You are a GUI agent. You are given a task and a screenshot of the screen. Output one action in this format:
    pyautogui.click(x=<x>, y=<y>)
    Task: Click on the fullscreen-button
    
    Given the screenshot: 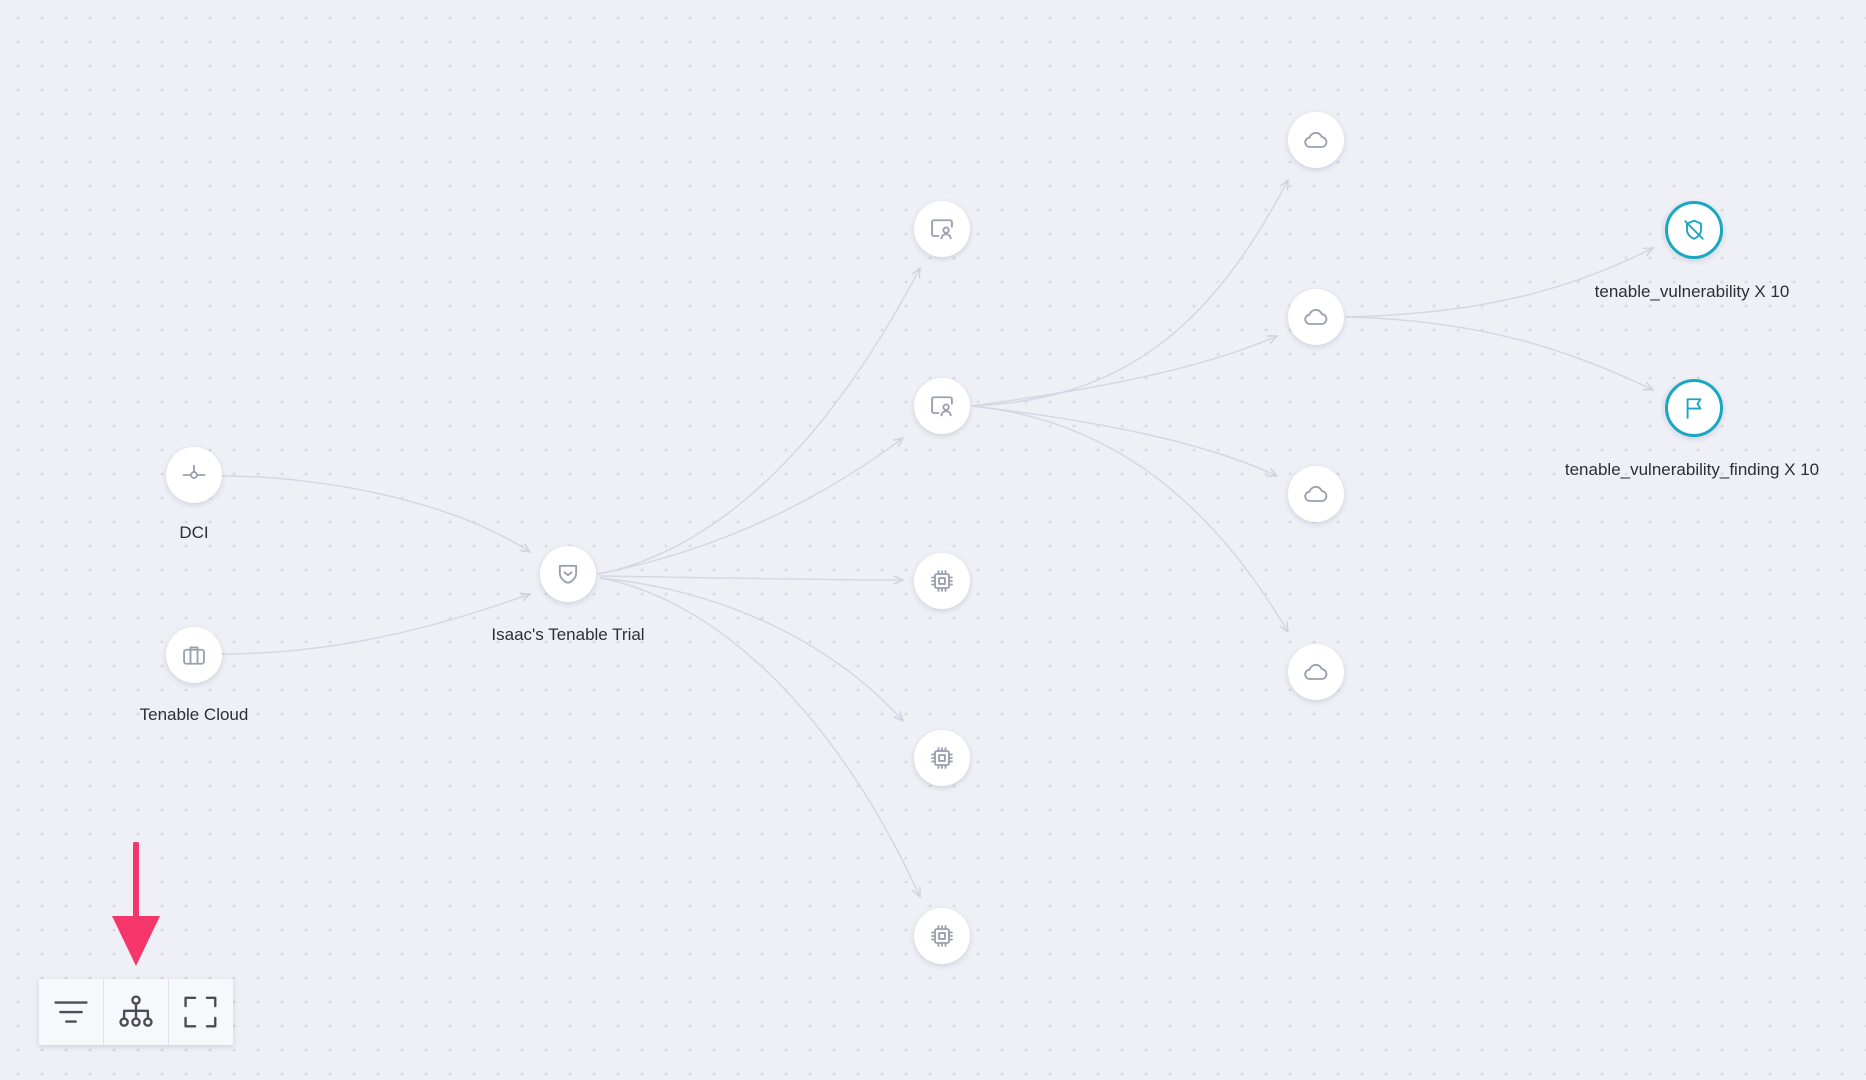 What is the action you would take?
    pyautogui.click(x=201, y=1012)
    